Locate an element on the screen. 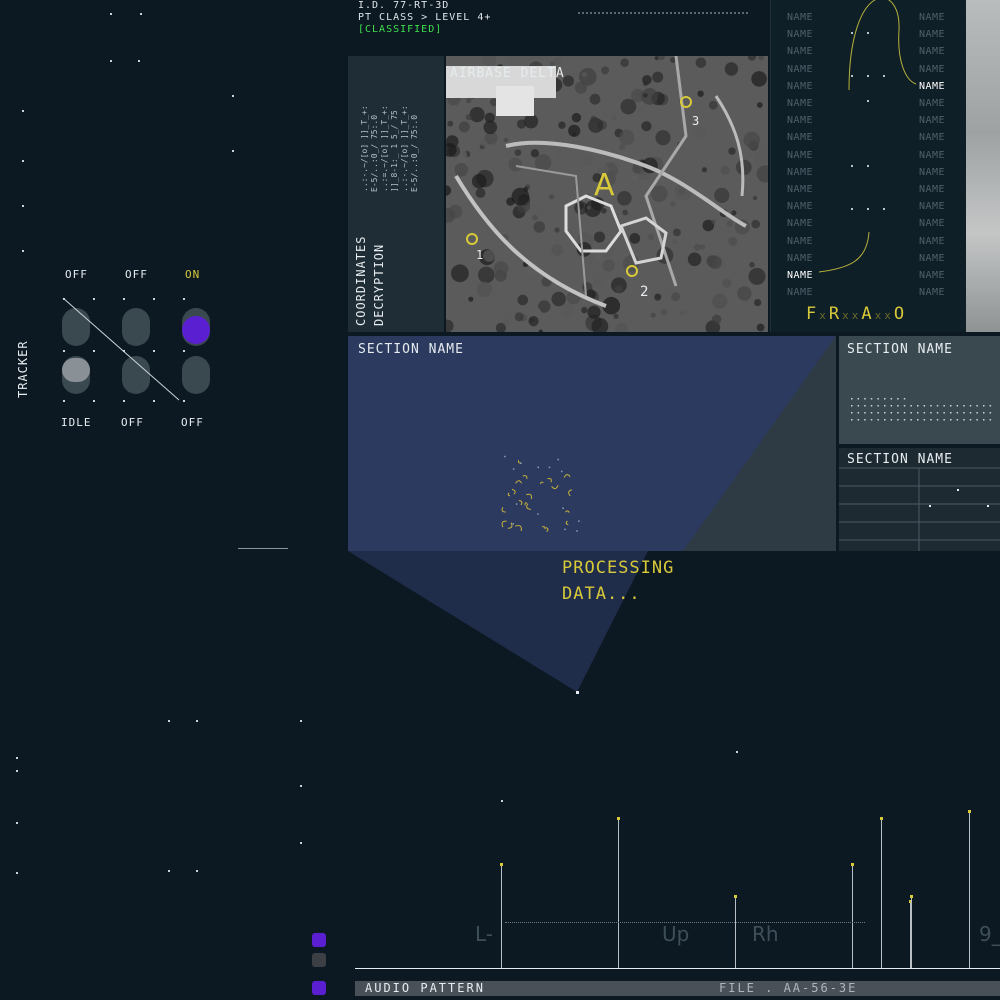  audio-pattern-bar: AUDIO PATTERN FILE . AA-56-3E is located at coordinates (677, 988).